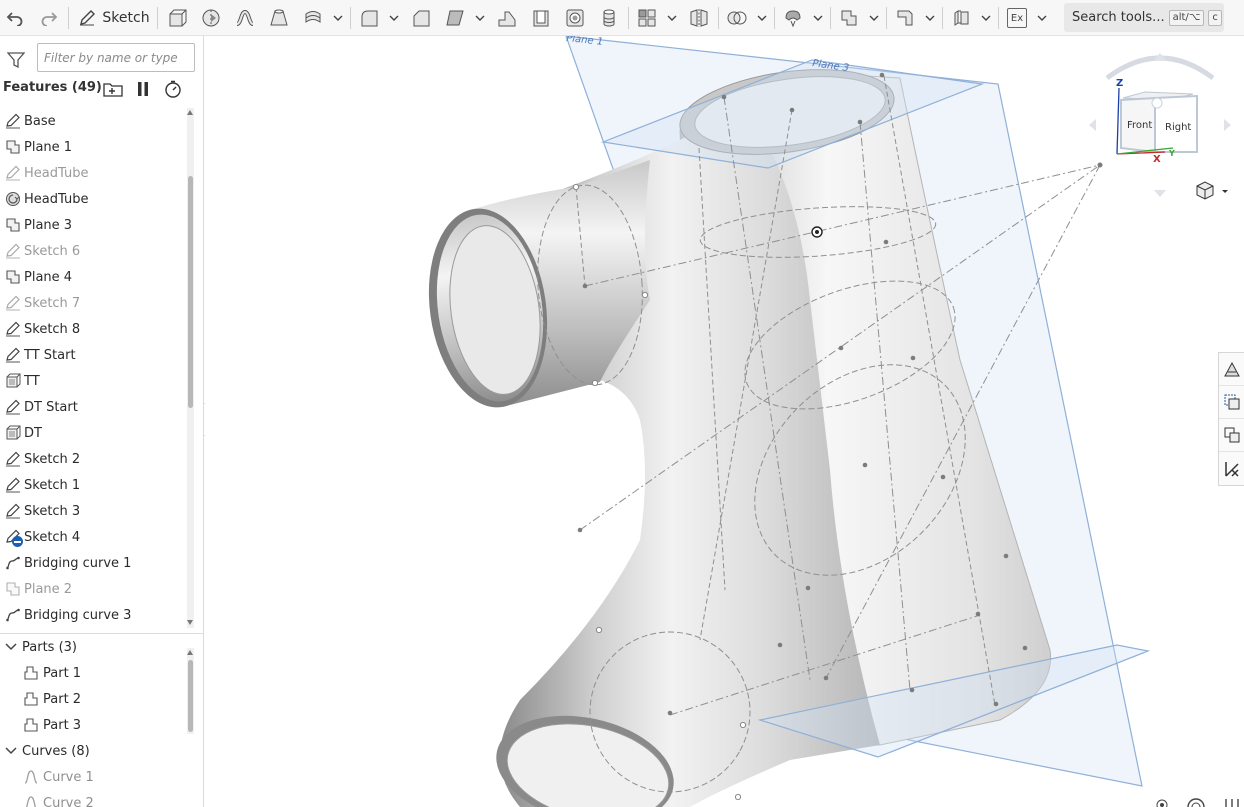 The height and width of the screenshot is (807, 1244). What do you see at coordinates (116, 57) in the screenshot?
I see `filter-input` at bounding box center [116, 57].